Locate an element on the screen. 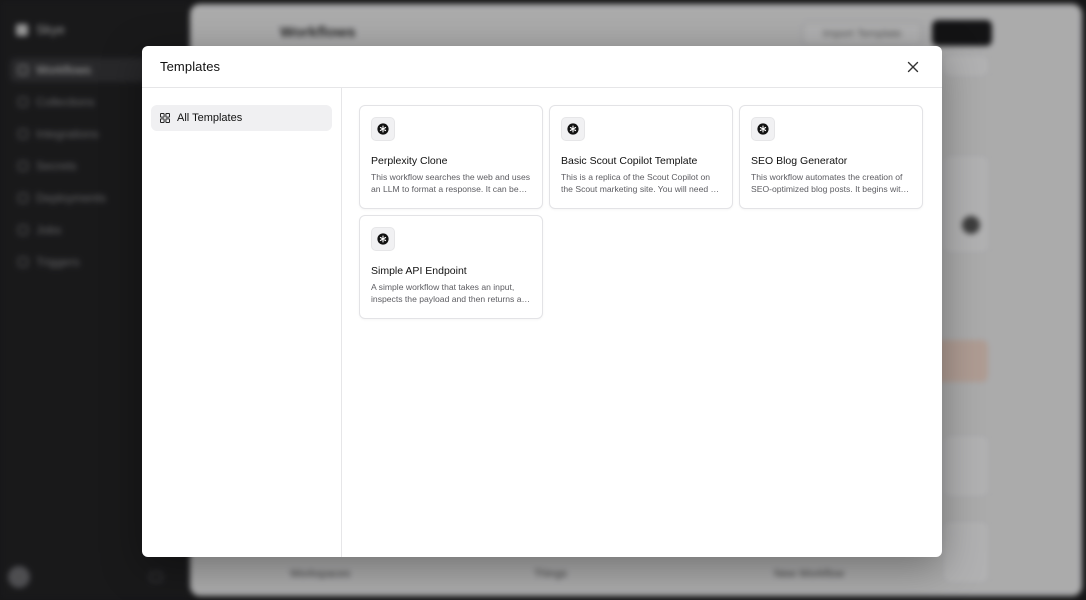  template-name: SEO Blog Generator is located at coordinates (799, 161).